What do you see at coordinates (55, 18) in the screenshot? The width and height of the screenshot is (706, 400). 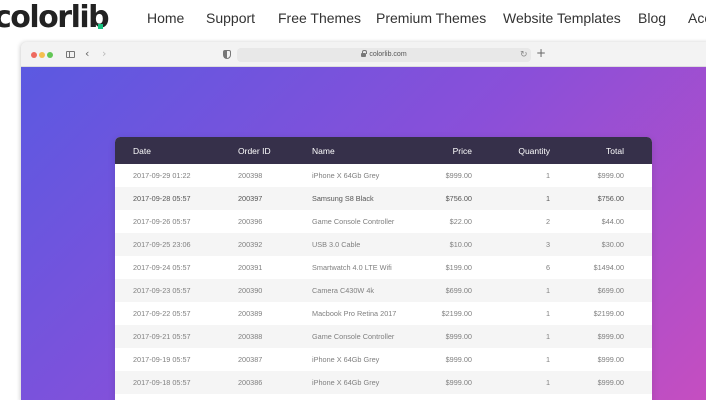 I see `colorlib-logo: colorlib` at bounding box center [55, 18].